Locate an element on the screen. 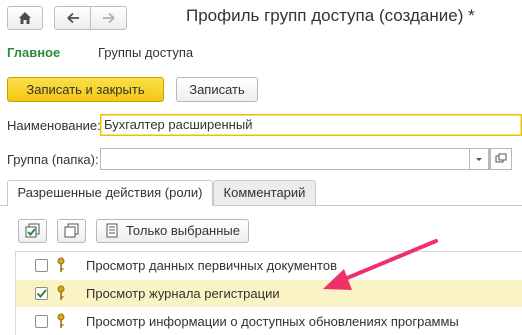  chevron-down-icon is located at coordinates (479, 159).